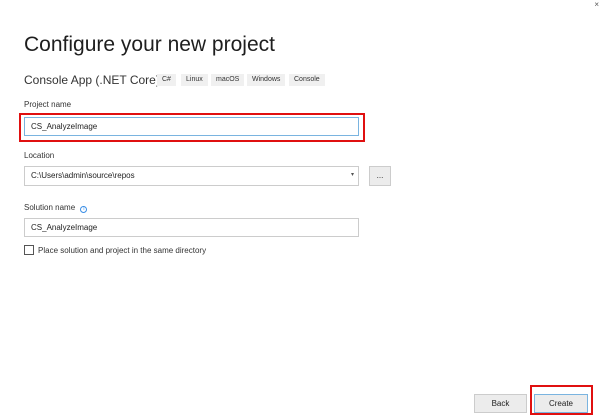 The height and width of the screenshot is (415, 602). What do you see at coordinates (500, 403) in the screenshot?
I see `back-button: Back` at bounding box center [500, 403].